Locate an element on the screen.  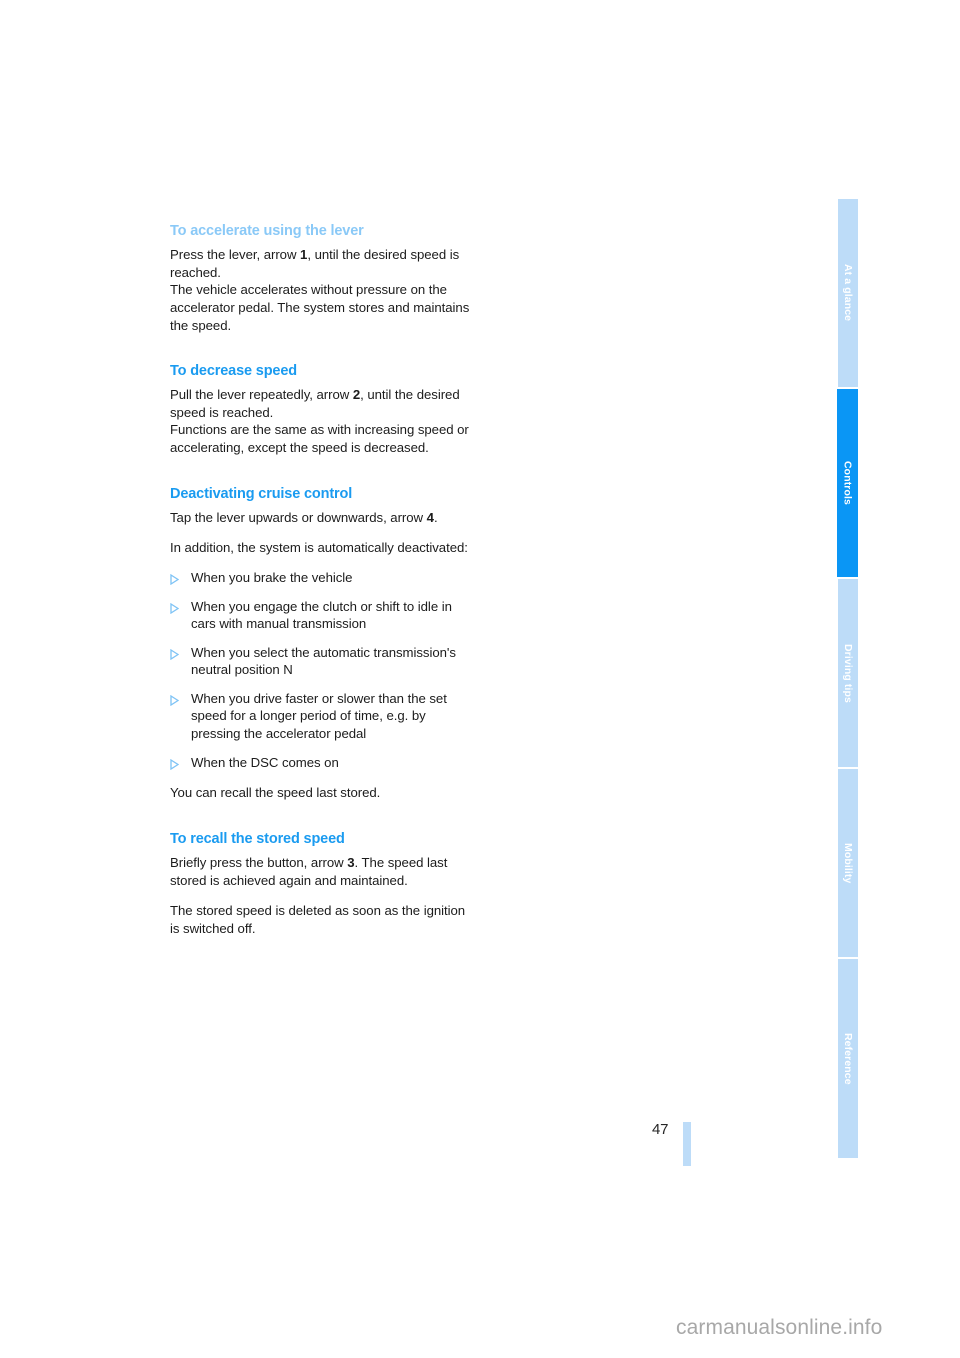
sidebar-tab-reference: Reference is located at coordinates (848, 1058).